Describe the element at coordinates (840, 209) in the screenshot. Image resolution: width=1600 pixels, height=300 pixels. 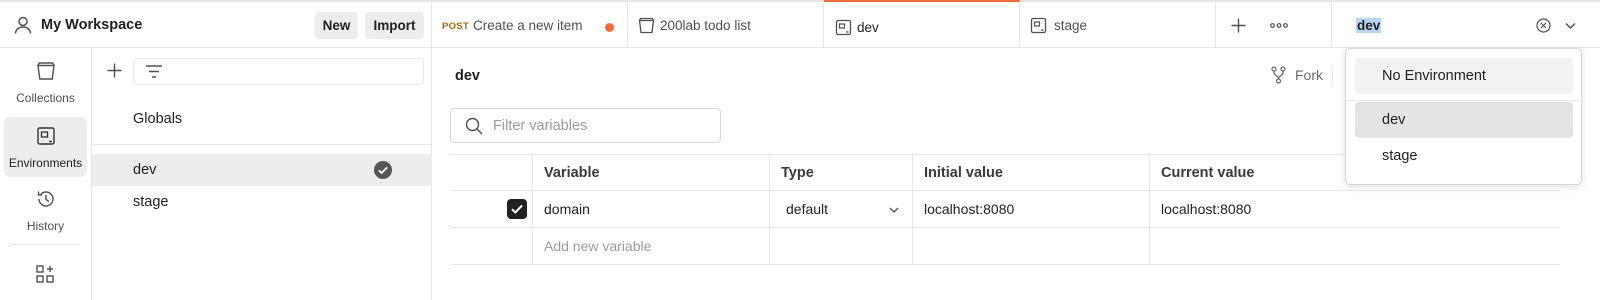
I see `type-select: default` at that location.